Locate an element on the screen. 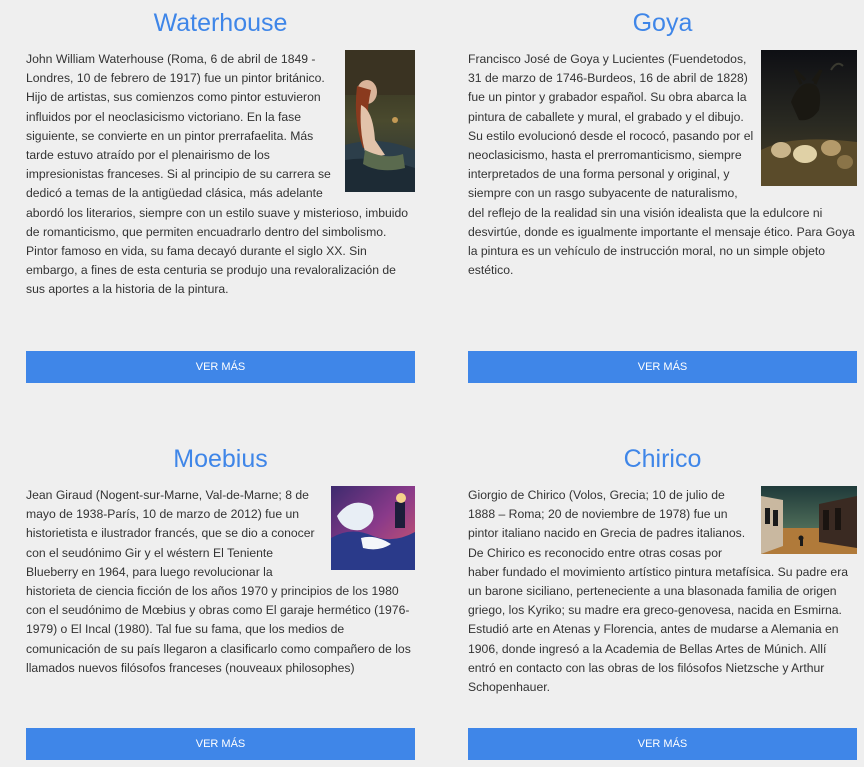  moebius-illustration-image is located at coordinates (373, 528).